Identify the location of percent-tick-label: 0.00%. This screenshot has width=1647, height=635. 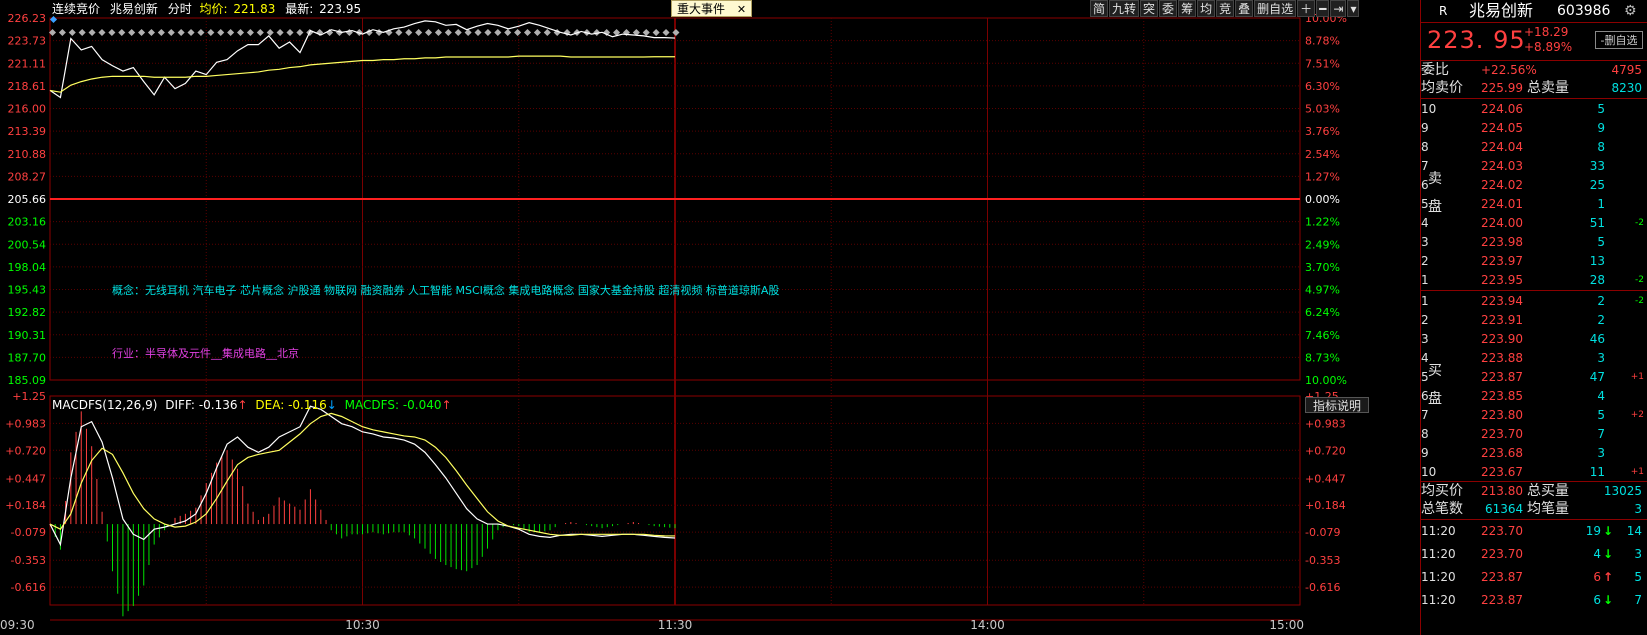
(1322, 199).